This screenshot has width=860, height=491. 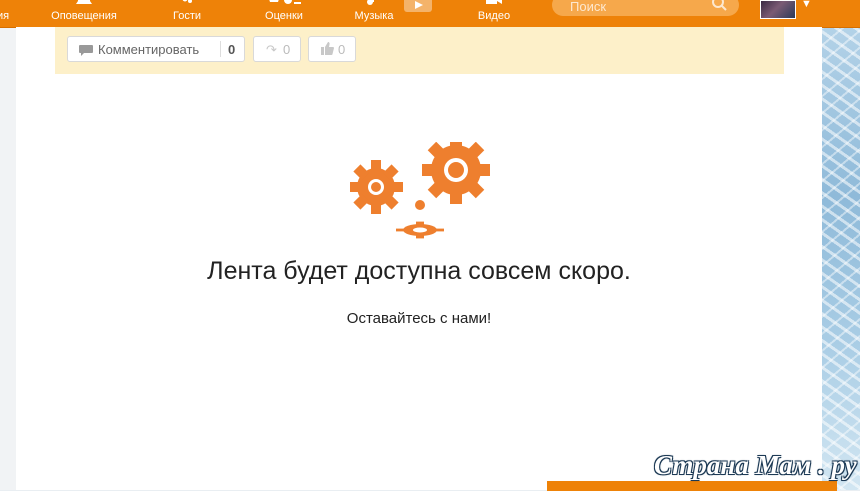 What do you see at coordinates (419, 318) in the screenshot?
I see `feed-subline: Оставайтесь с нами!` at bounding box center [419, 318].